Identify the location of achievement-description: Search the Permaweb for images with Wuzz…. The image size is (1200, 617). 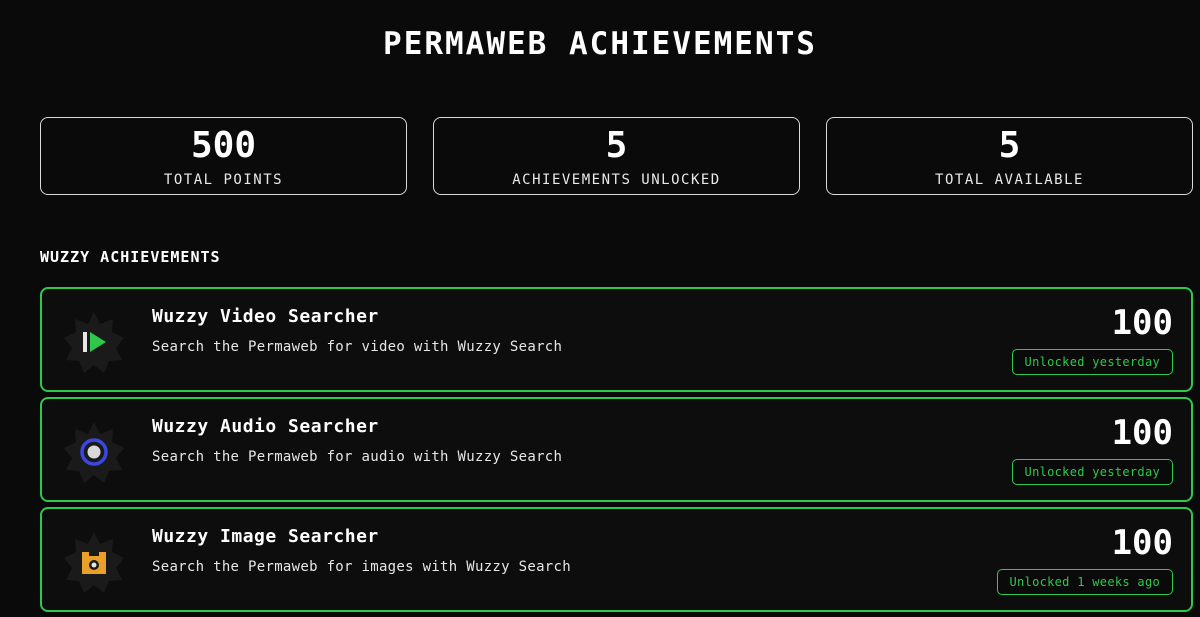
(361, 567).